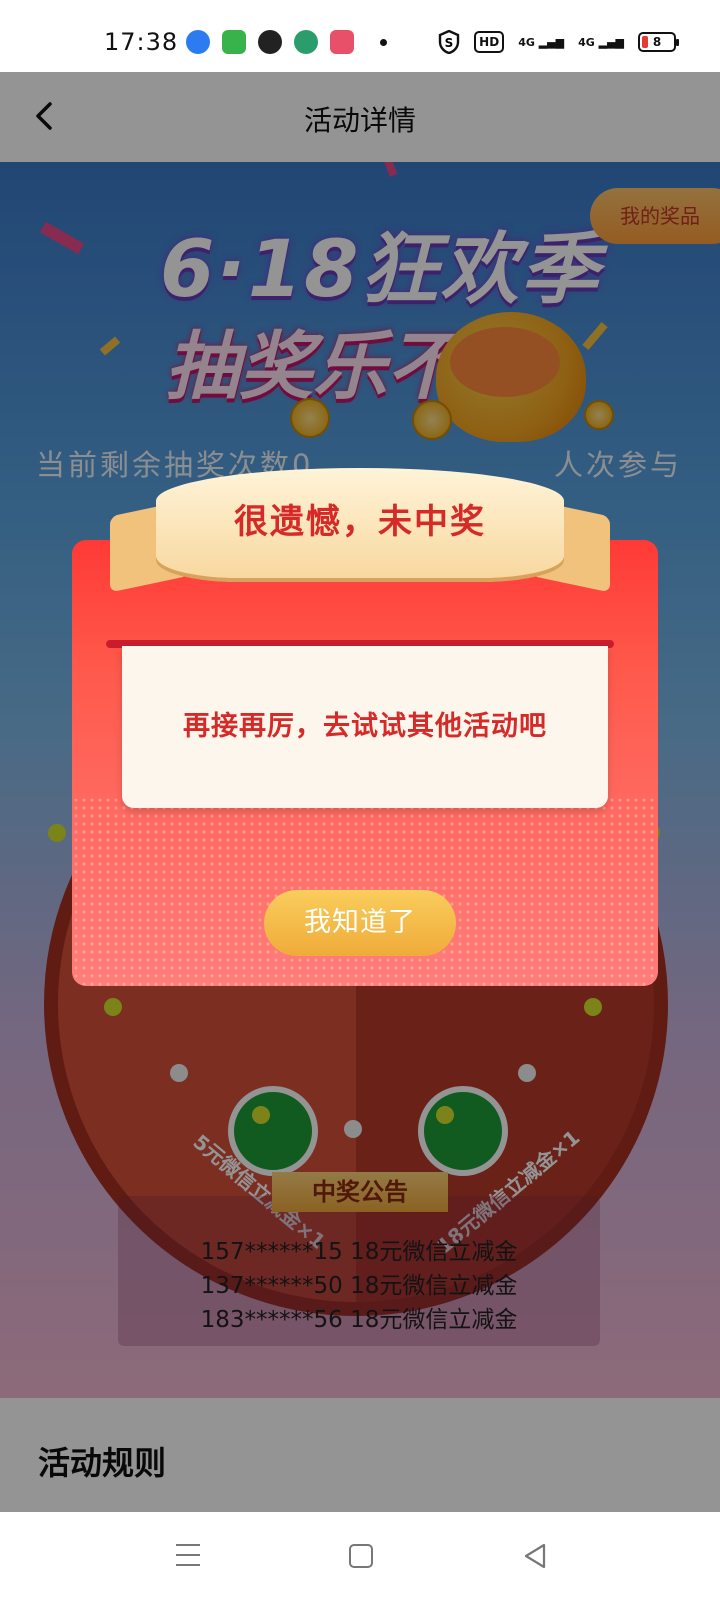 The width and height of the screenshot is (720, 1600). I want to click on signal-1: 4G ▂▄▆, so click(541, 42).